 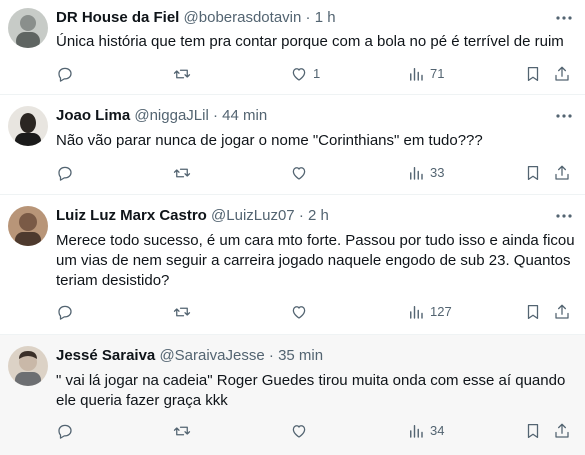 I want to click on timestamp: 2 h, so click(x=318, y=215).